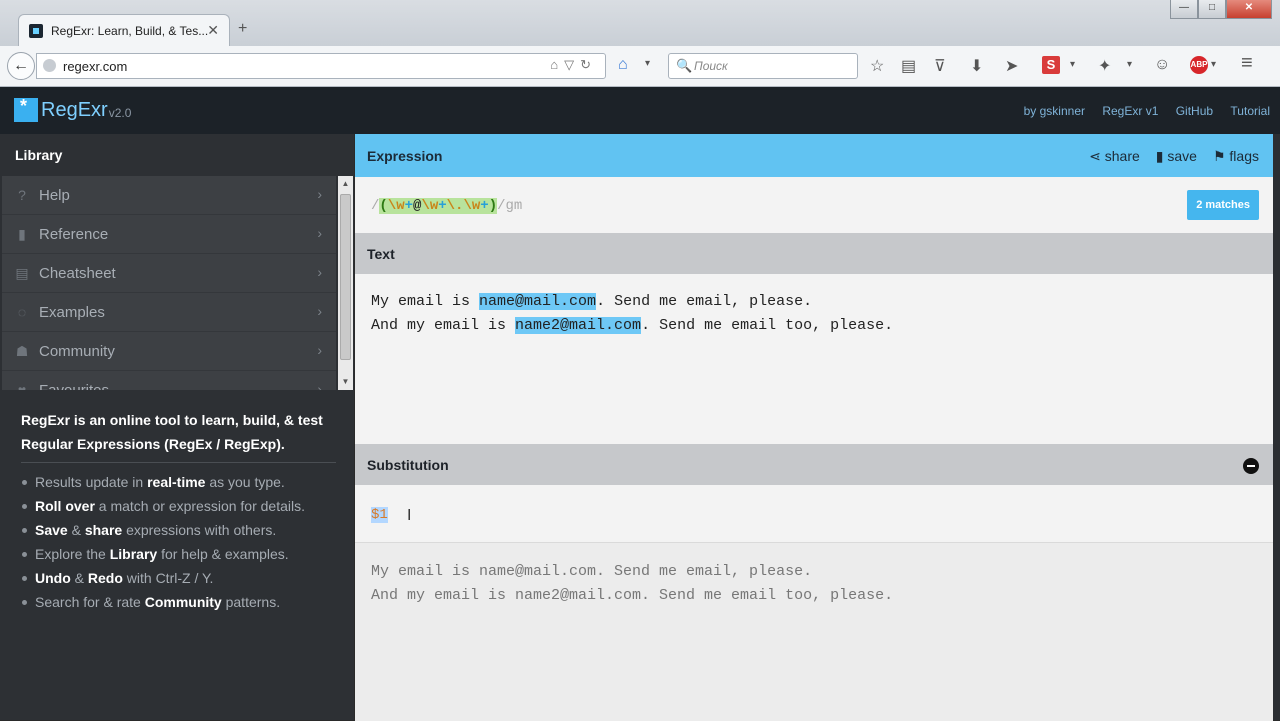  Describe the element at coordinates (120, 112) in the screenshot. I see `app-version: v2.0` at that location.